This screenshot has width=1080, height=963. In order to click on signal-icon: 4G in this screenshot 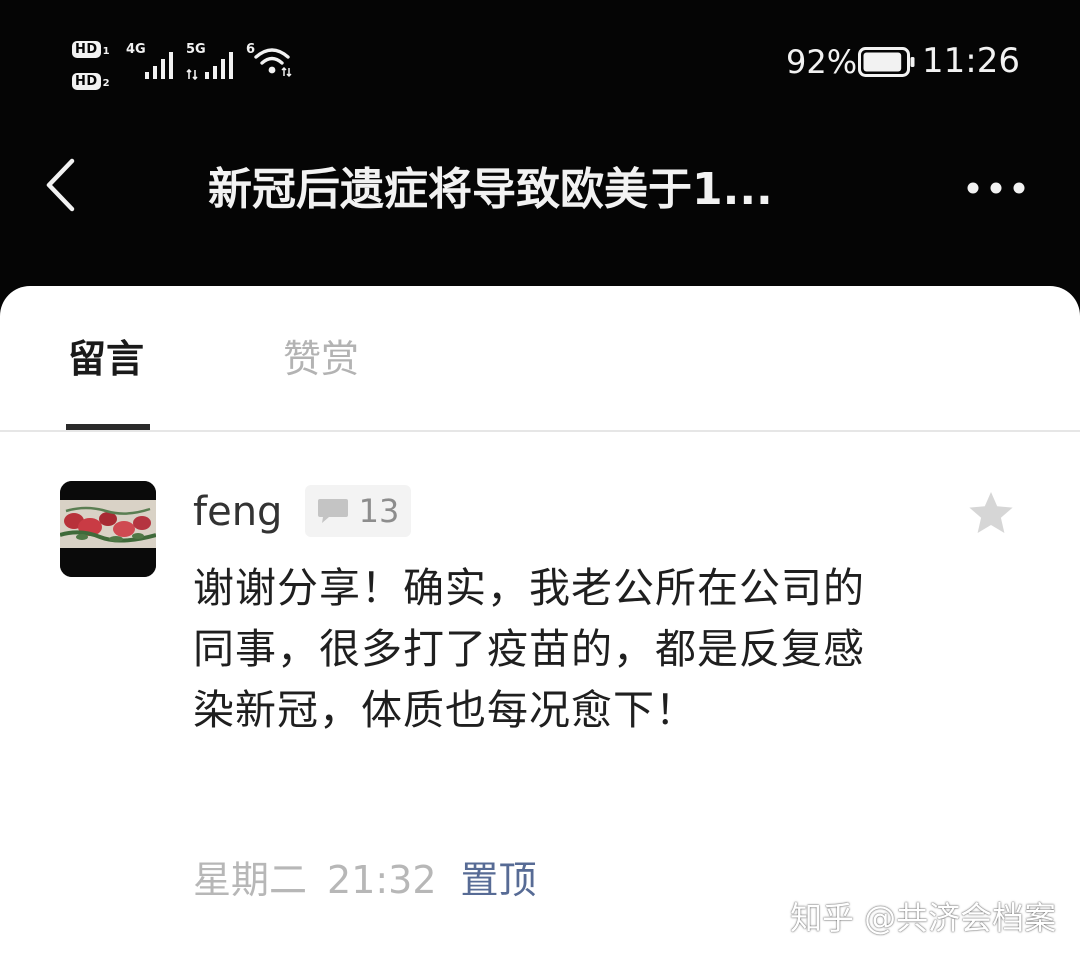, I will do `click(153, 60)`.